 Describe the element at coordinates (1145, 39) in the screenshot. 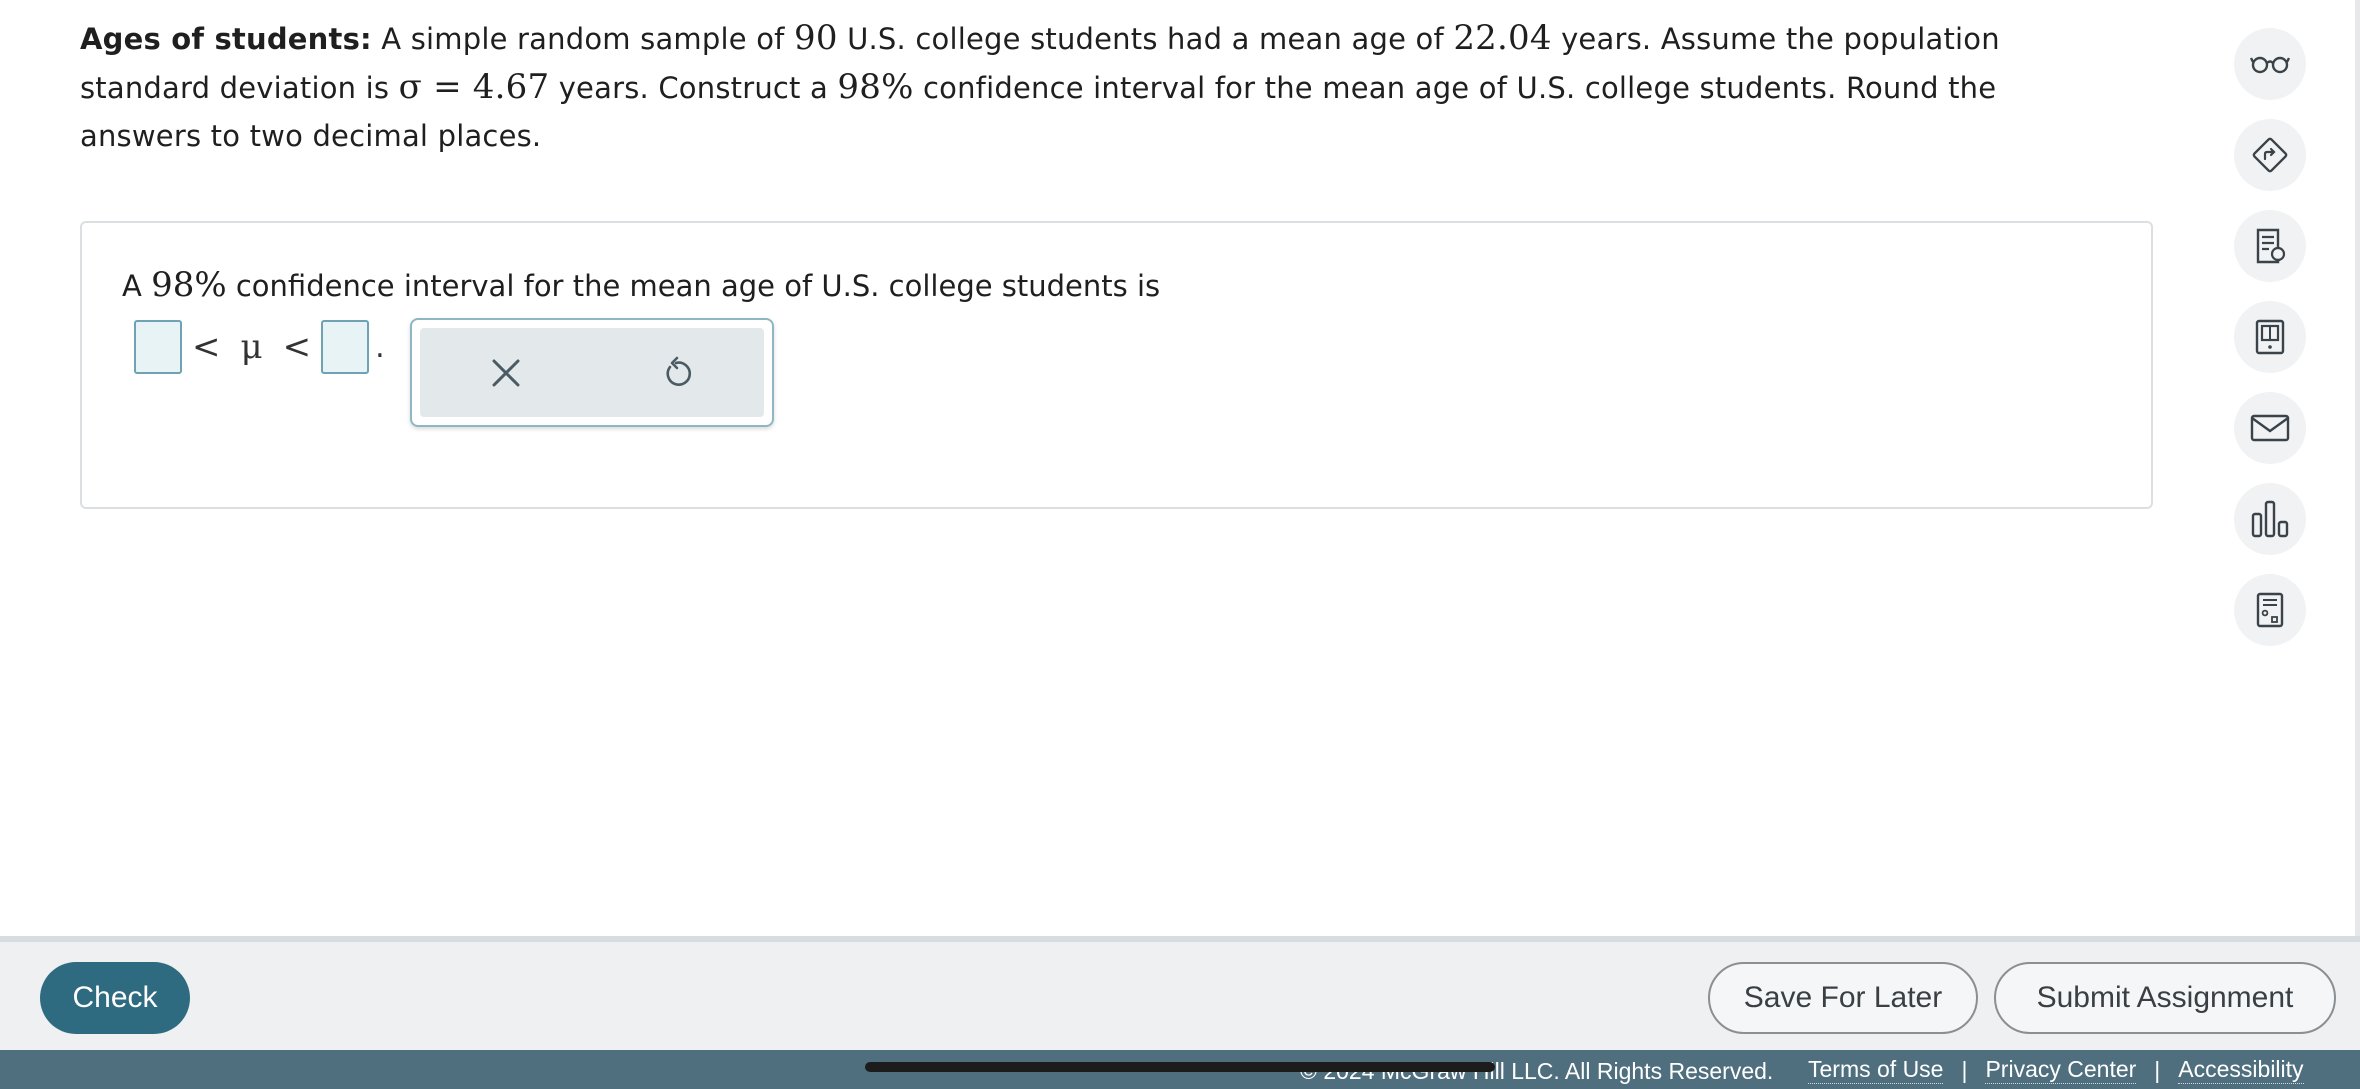

I see `question-text-part: U.S. college students had a mean age of` at that location.